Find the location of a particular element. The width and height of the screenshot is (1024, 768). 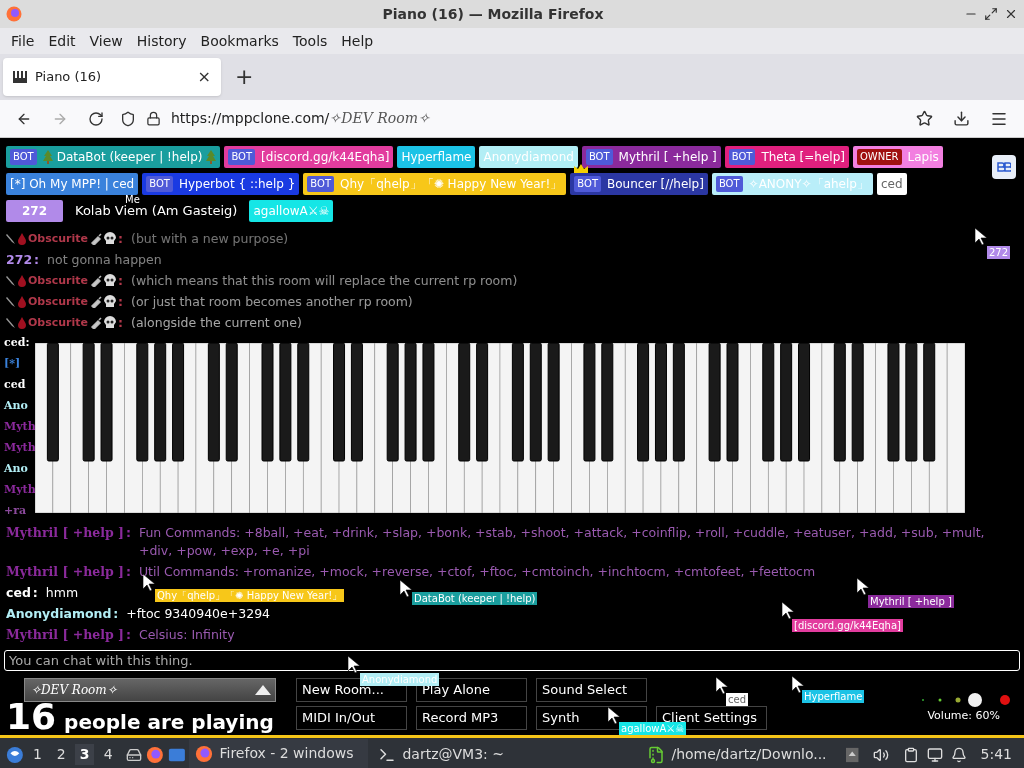

chat-name: +ra is located at coordinates (15, 511).